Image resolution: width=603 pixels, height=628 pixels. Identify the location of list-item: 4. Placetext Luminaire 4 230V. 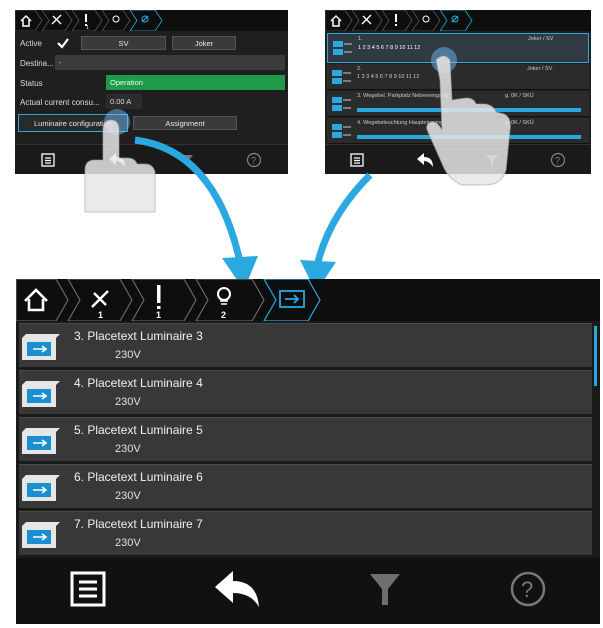
(305, 392).